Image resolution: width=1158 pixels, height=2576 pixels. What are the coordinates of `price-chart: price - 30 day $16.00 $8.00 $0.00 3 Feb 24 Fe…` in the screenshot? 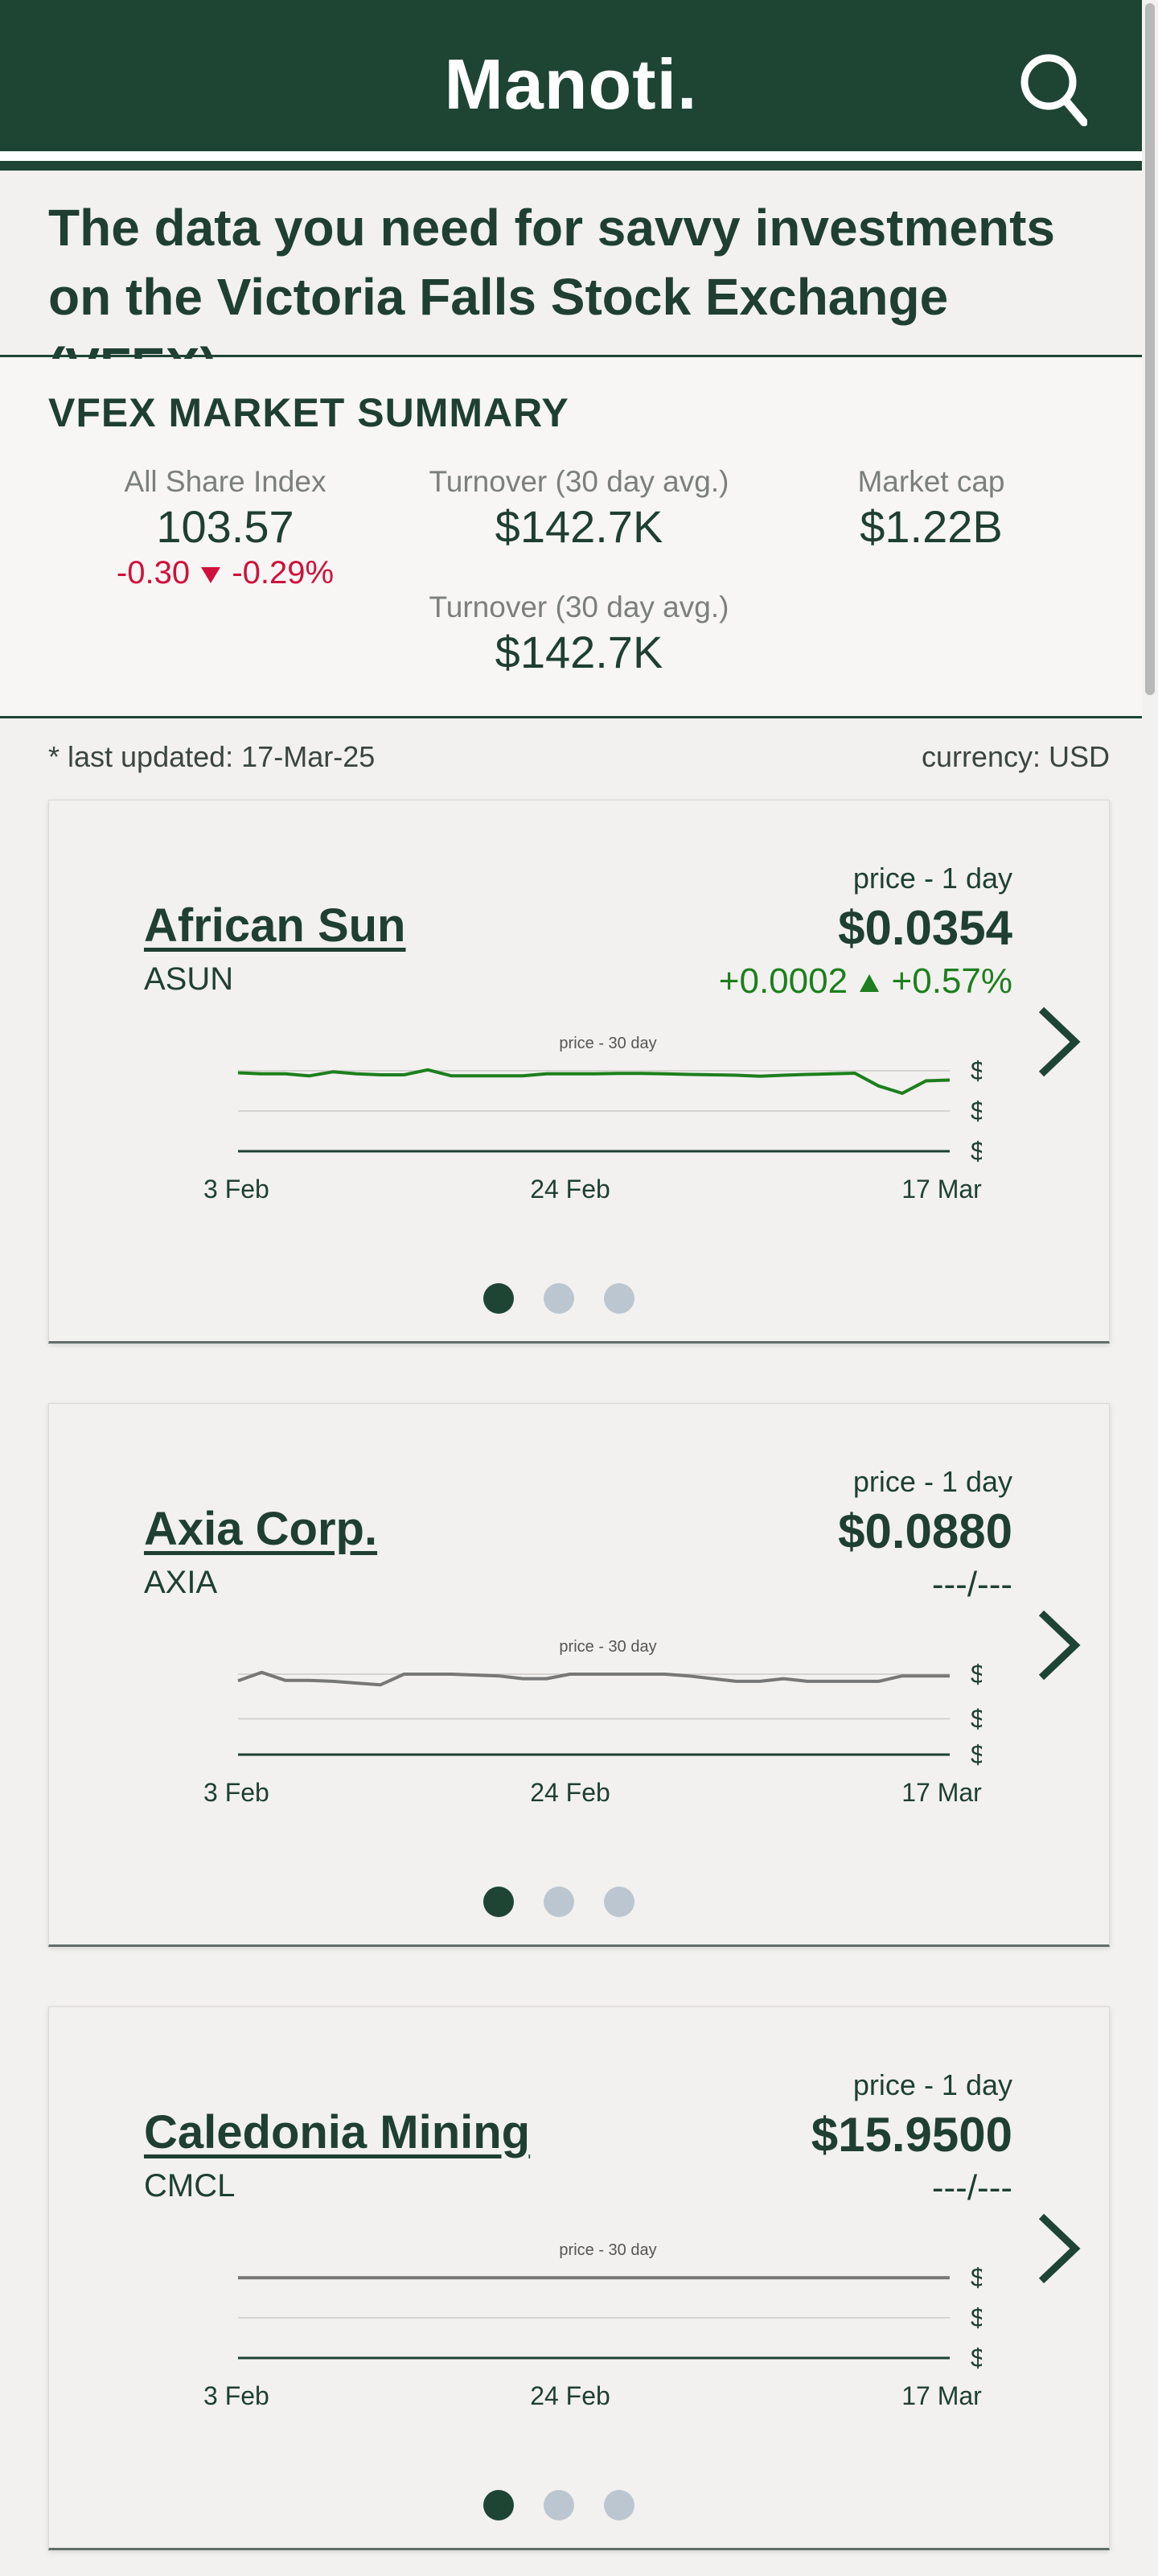 It's located at (592, 2325).